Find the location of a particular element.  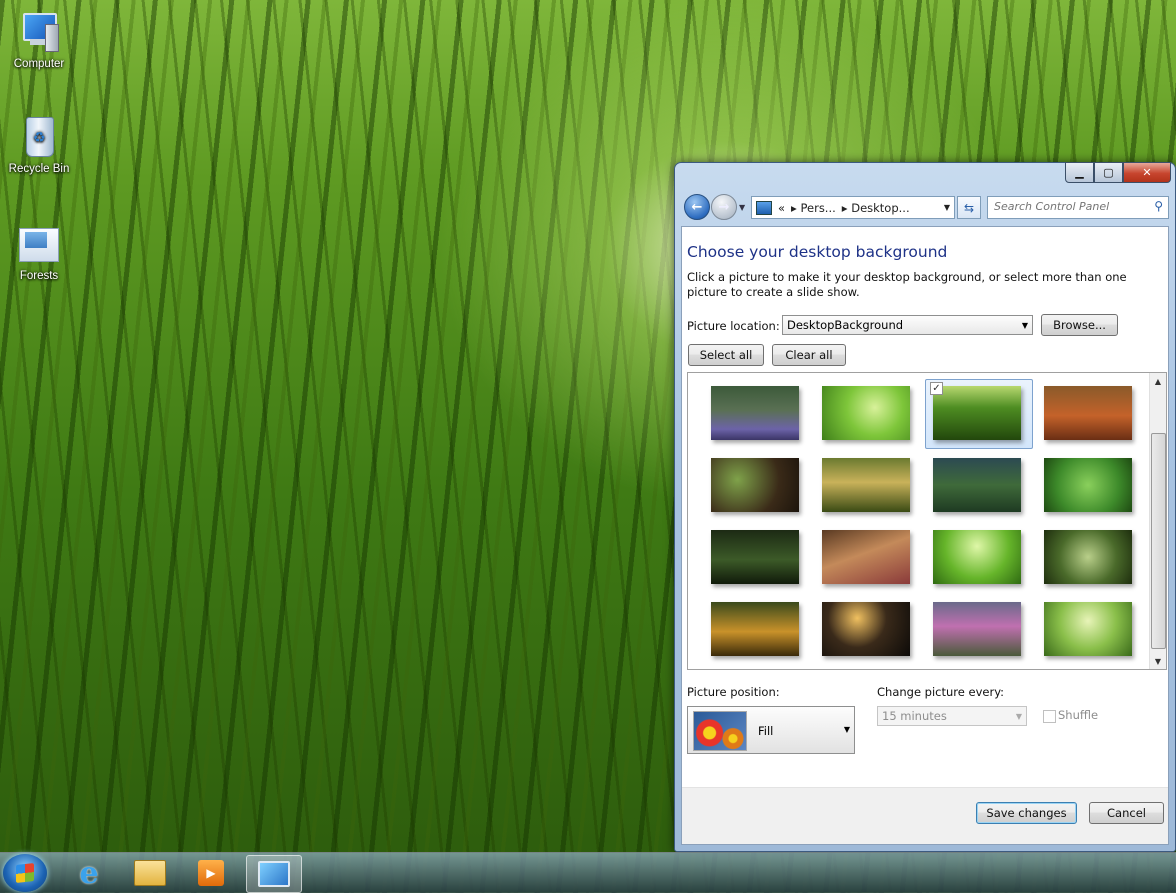

windows-explorer-icon is located at coordinates (150, 873).